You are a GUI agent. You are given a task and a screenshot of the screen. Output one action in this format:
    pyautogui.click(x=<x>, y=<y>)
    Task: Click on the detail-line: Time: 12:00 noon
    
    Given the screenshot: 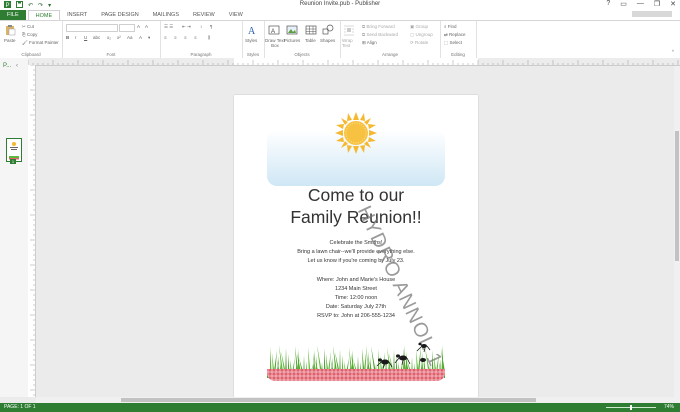 What is the action you would take?
    pyautogui.click(x=356, y=298)
    